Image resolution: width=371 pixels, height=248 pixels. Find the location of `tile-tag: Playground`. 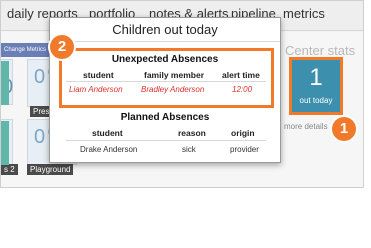

tile-tag: Playground is located at coordinates (50, 169).